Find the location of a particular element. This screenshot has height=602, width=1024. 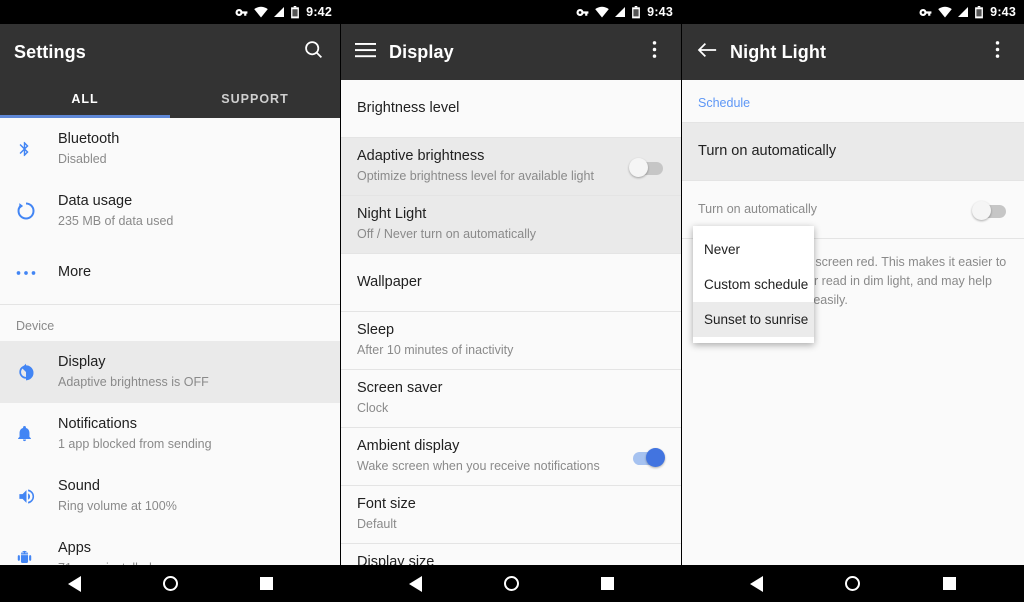

list-item-text: Sleep After 10 minutes of inactivity is located at coordinates (511, 340).